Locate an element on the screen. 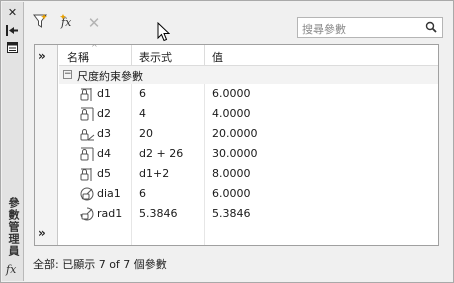  status-text: 全部: 已顯示 7 of 7 個參數 is located at coordinates (100, 264).